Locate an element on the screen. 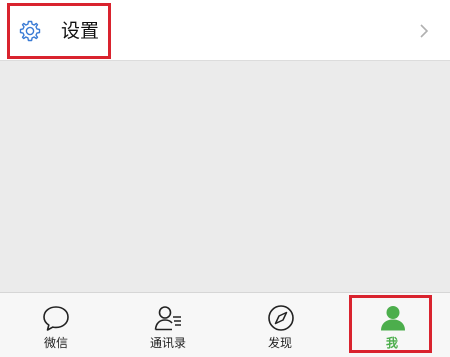  tab-contacts-label: 通讯录 is located at coordinates (167, 343).